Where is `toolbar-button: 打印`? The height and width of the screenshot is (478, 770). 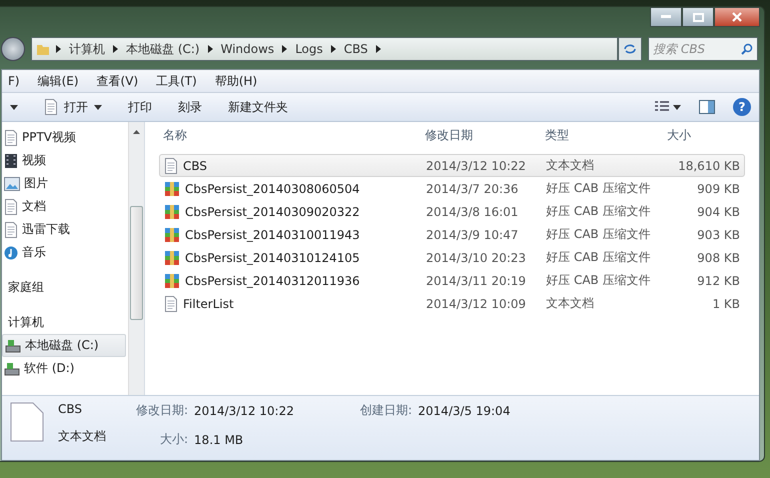
toolbar-button: 打印 is located at coordinates (140, 107).